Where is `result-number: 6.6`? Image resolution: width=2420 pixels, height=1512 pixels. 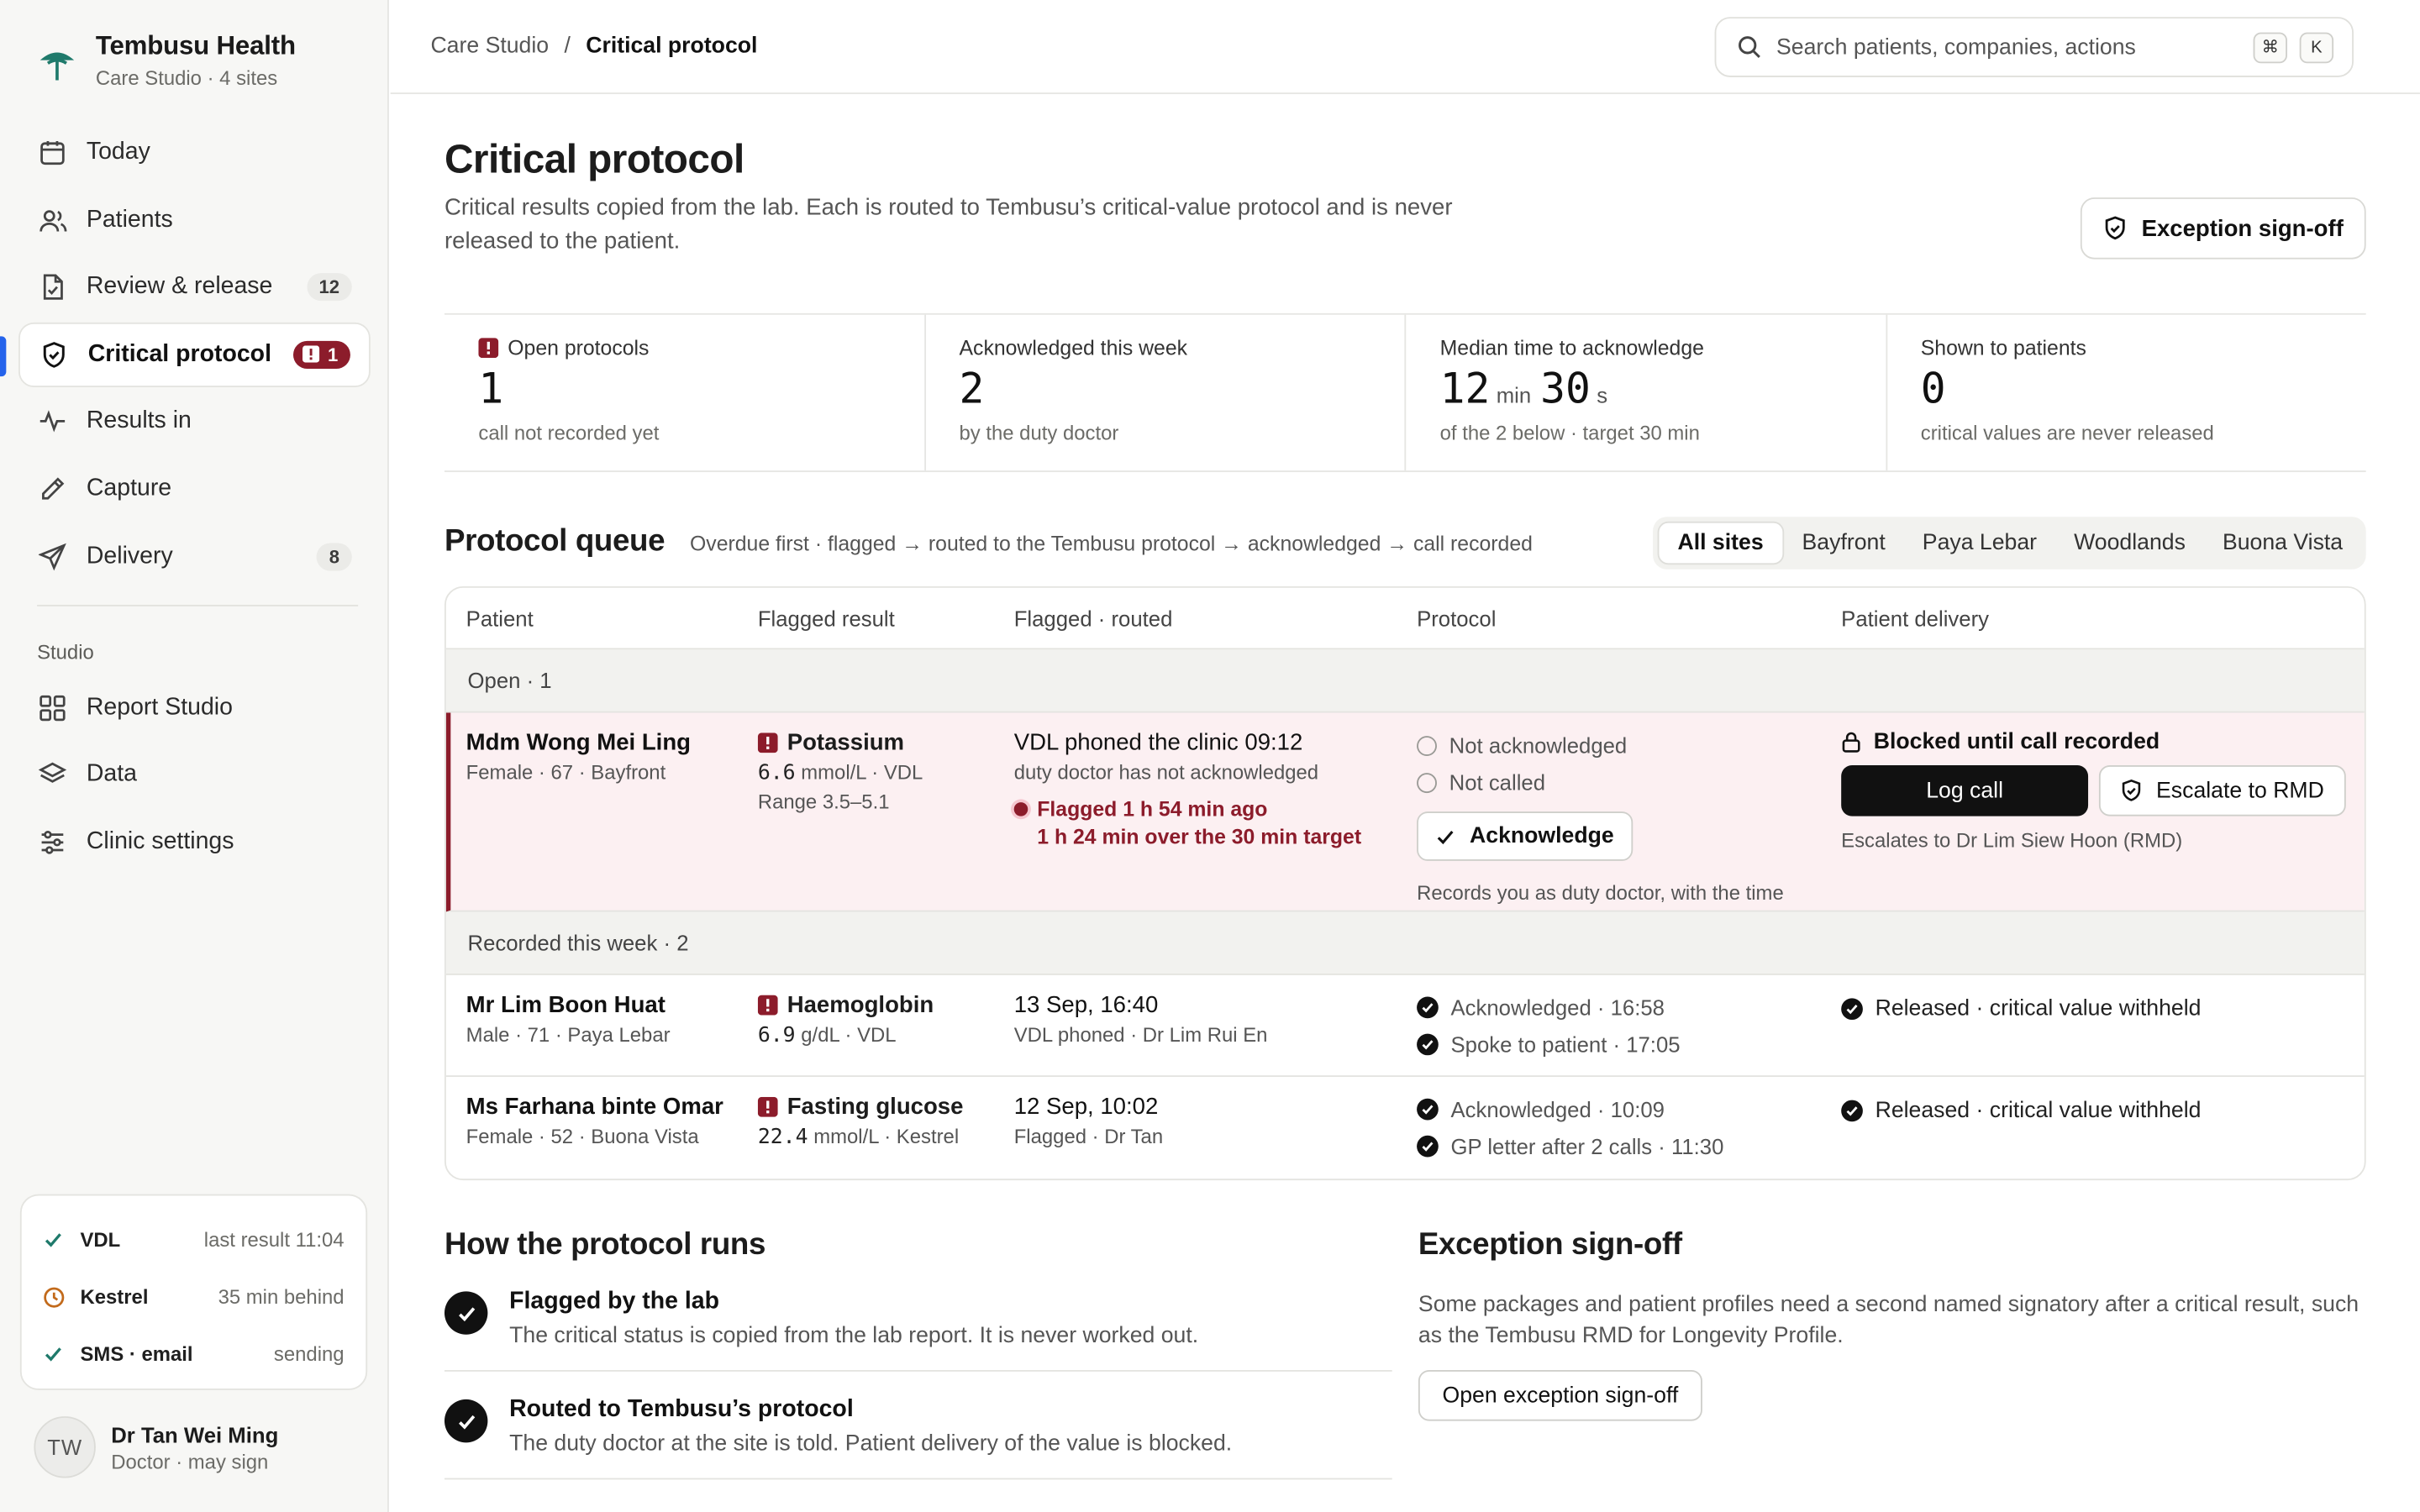 result-number: 6.6 is located at coordinates (777, 772).